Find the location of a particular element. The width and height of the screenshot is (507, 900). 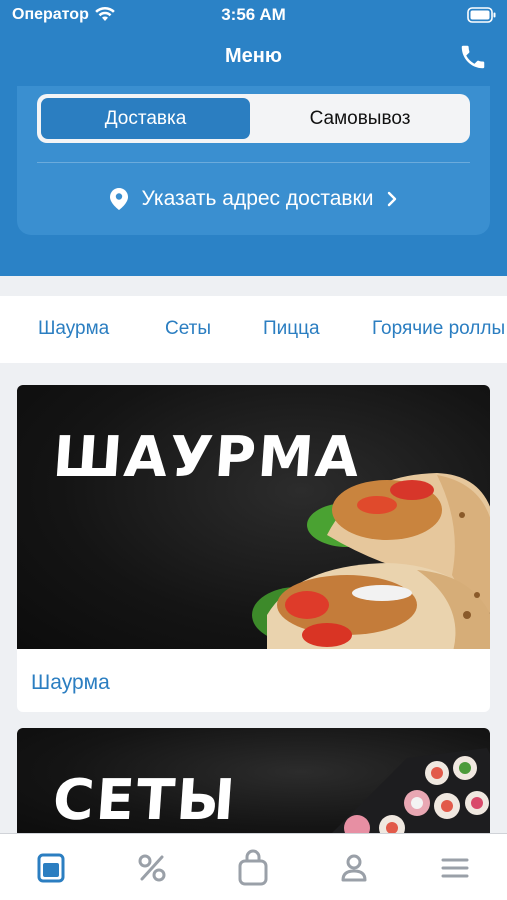

tab-profile is located at coordinates (353, 867).